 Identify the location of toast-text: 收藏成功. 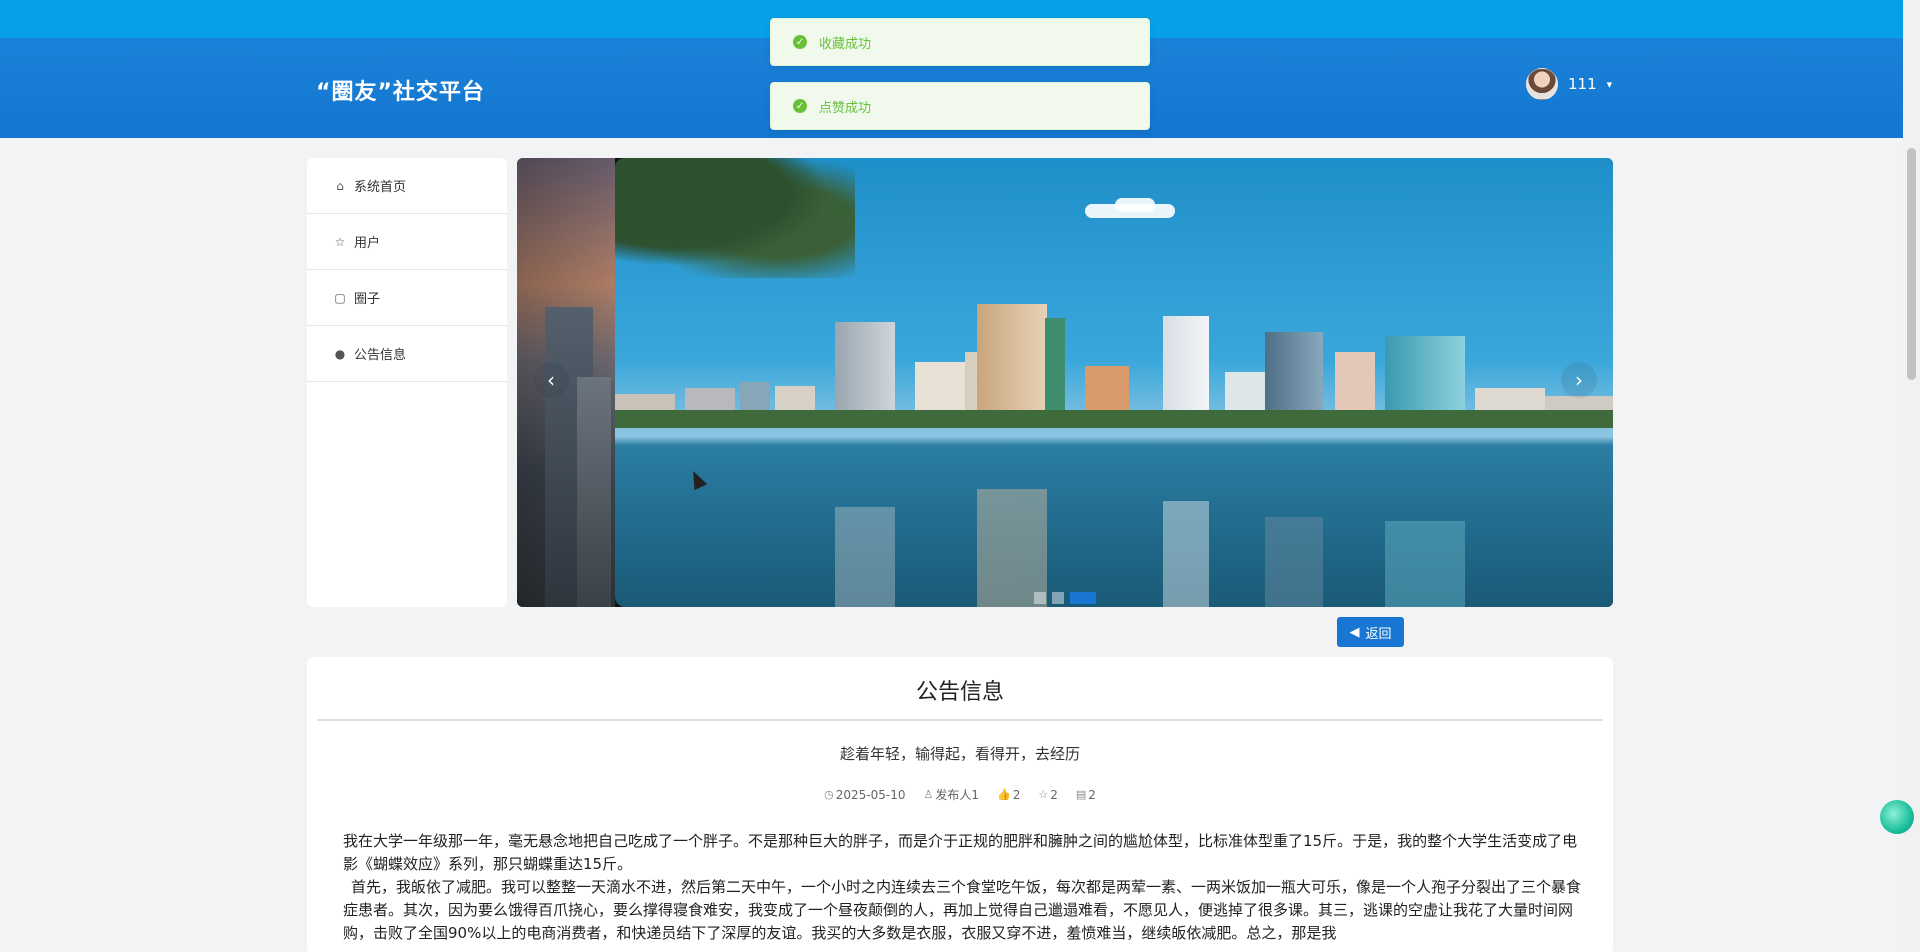
(845, 44).